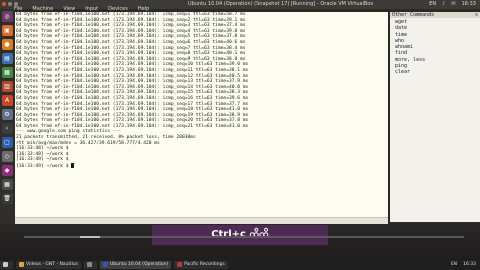 The width and height of the screenshot is (480, 270). I want to click on show-desktop-button, so click(6, 264).